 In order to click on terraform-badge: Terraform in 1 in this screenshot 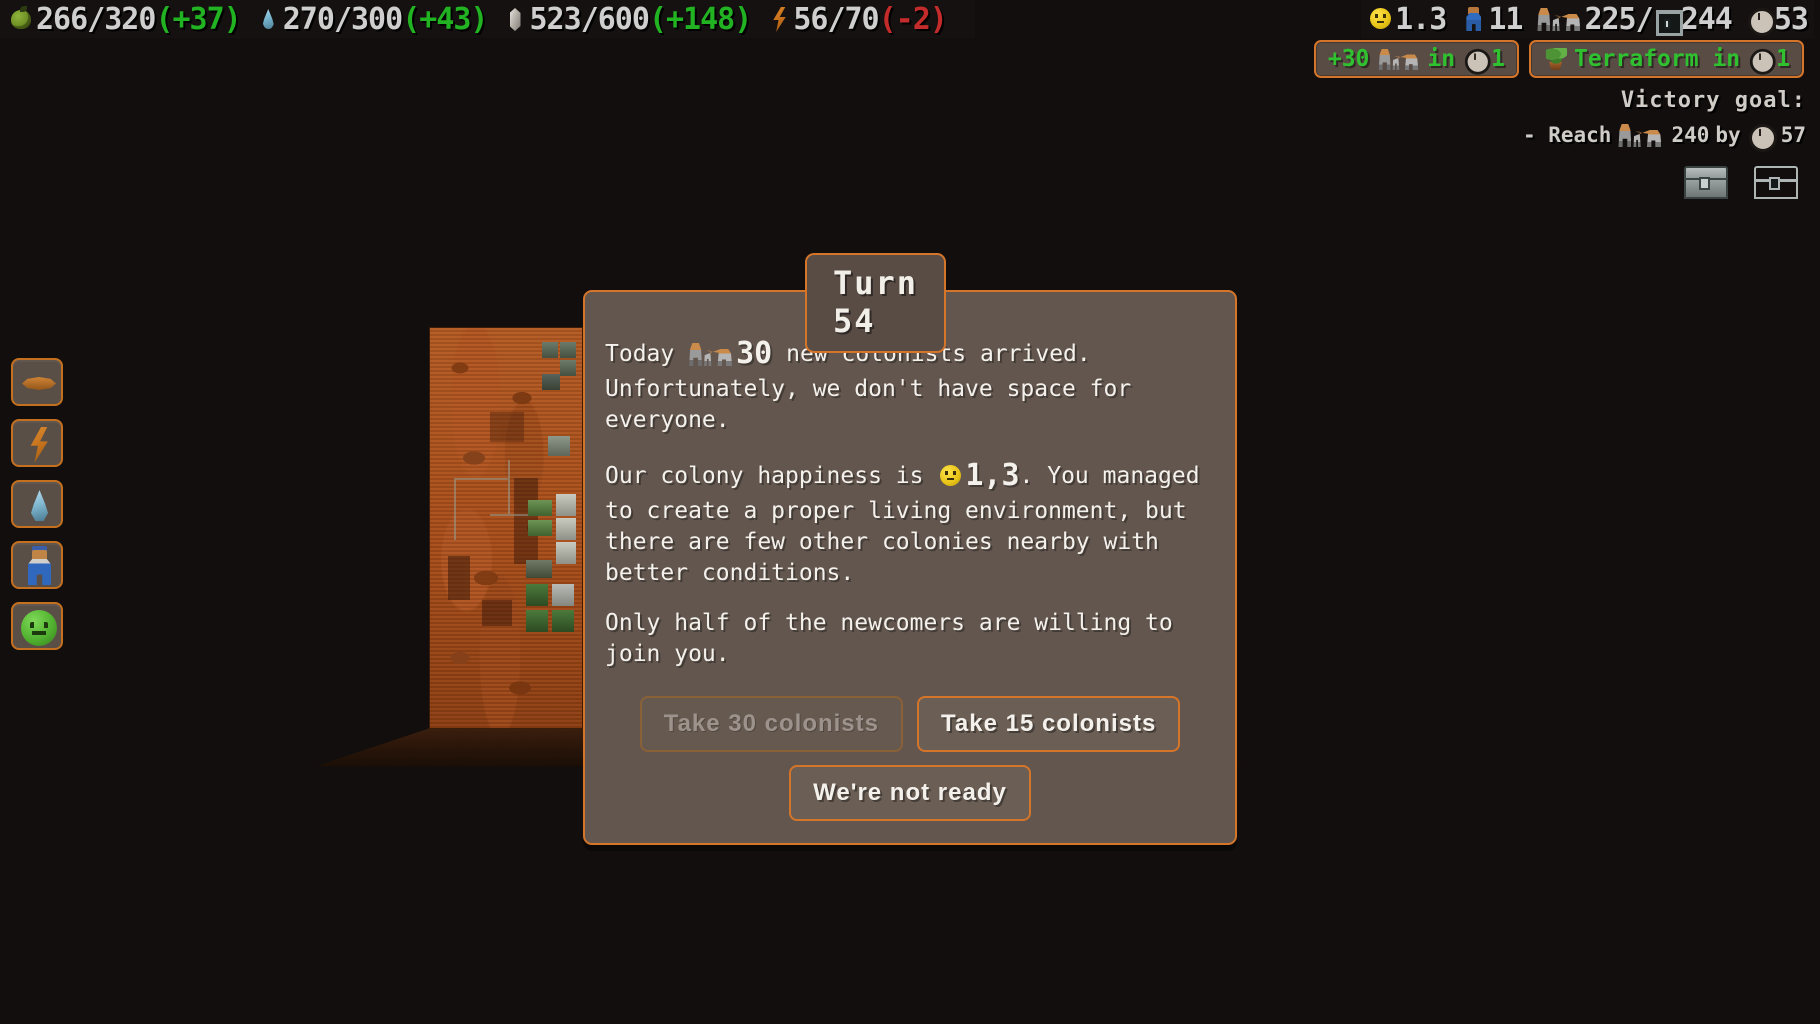, I will do `click(1666, 59)`.